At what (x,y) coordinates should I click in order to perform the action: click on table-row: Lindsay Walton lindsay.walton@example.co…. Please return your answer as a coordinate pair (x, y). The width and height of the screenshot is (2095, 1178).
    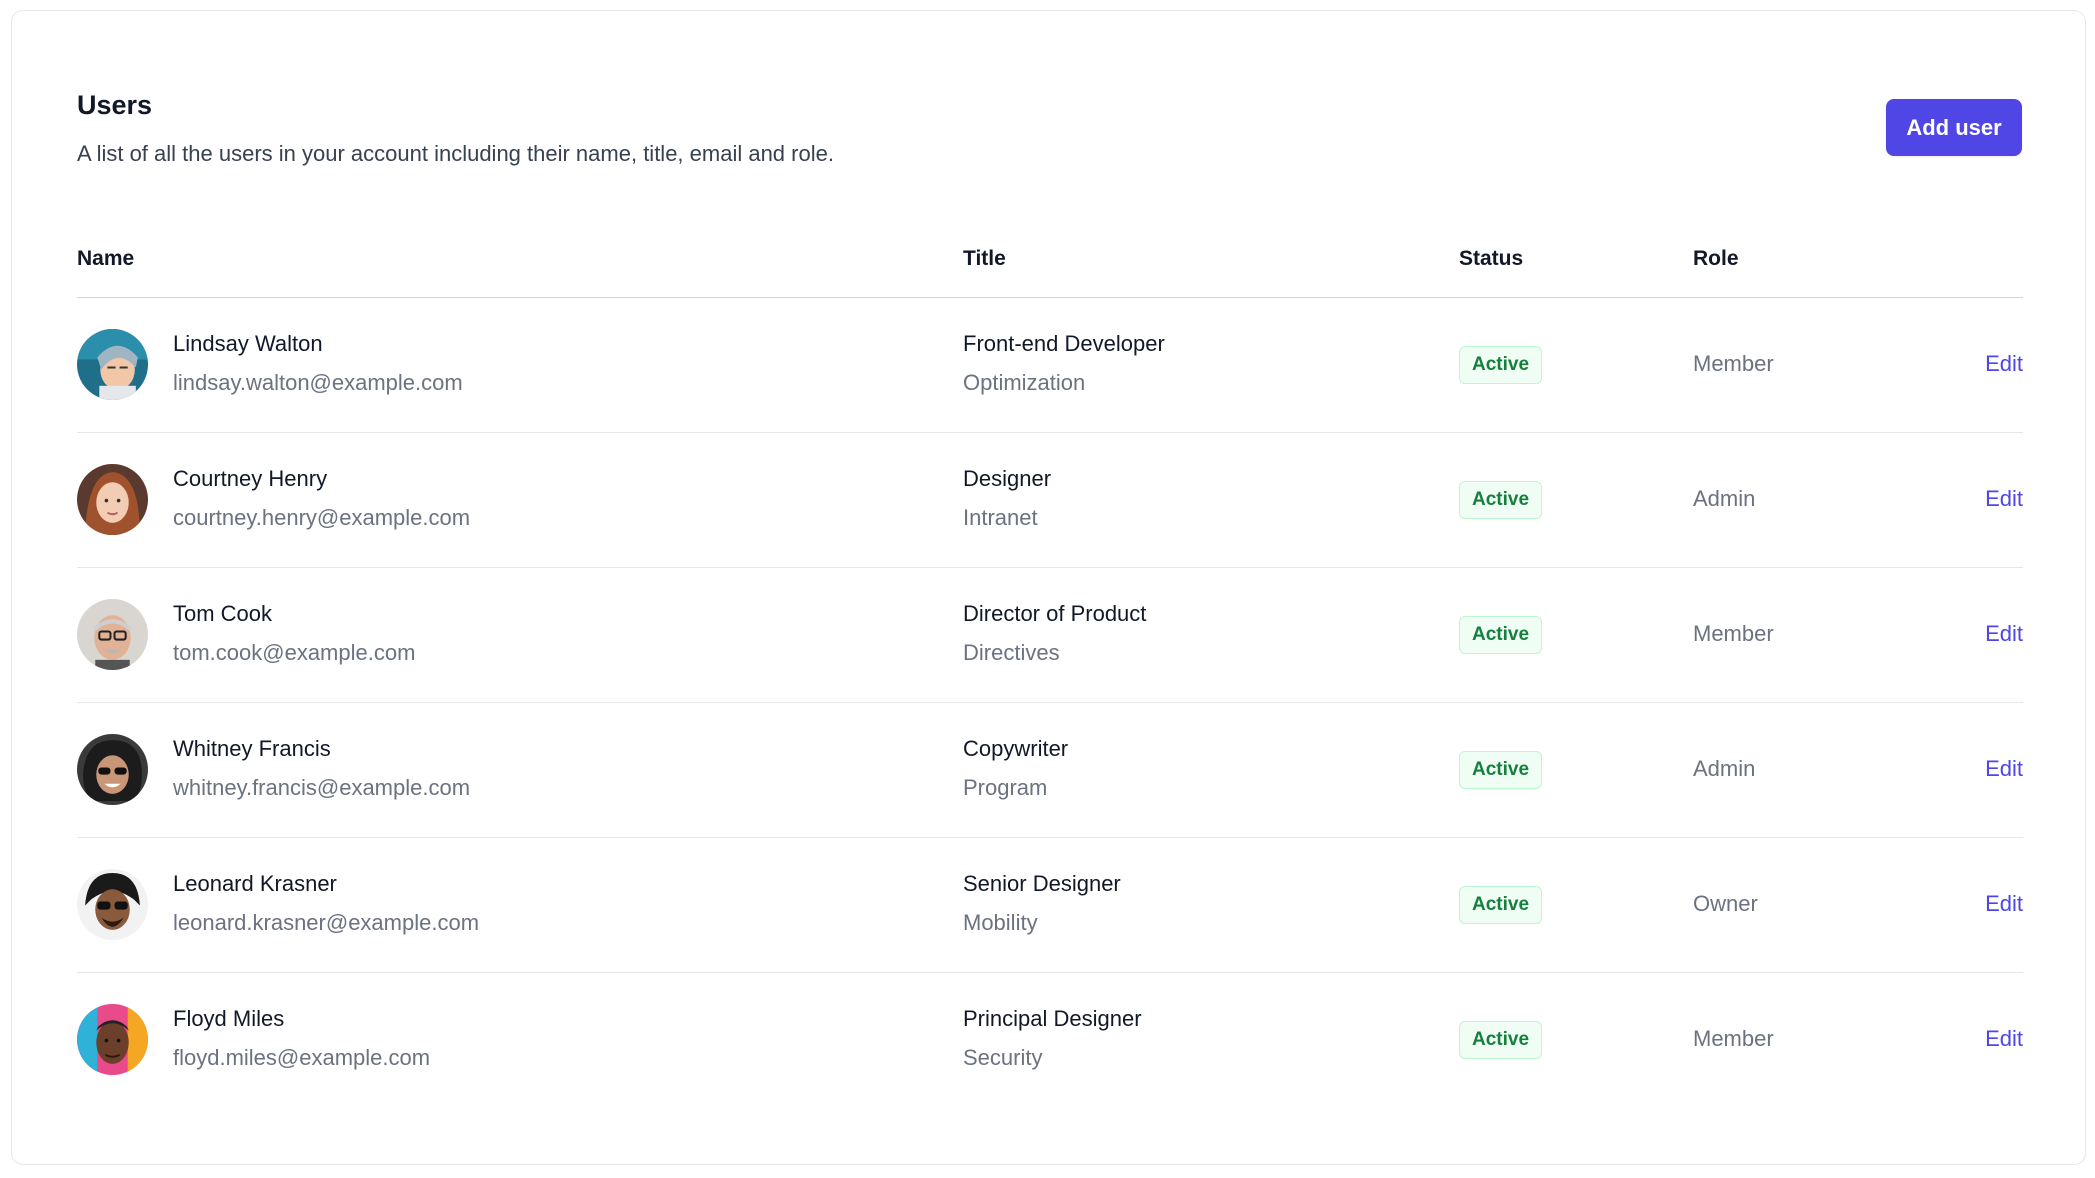
    Looking at the image, I should click on (1050, 365).